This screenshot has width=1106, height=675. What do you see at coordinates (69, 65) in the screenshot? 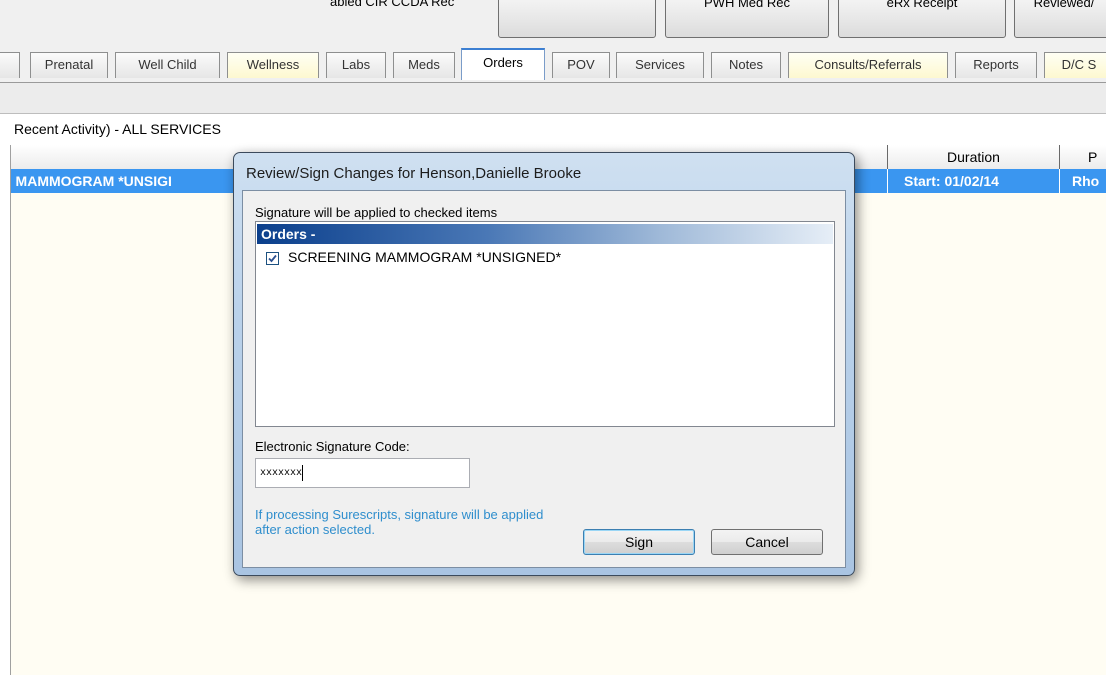
I see `tab-prenatal: Prenatal` at bounding box center [69, 65].